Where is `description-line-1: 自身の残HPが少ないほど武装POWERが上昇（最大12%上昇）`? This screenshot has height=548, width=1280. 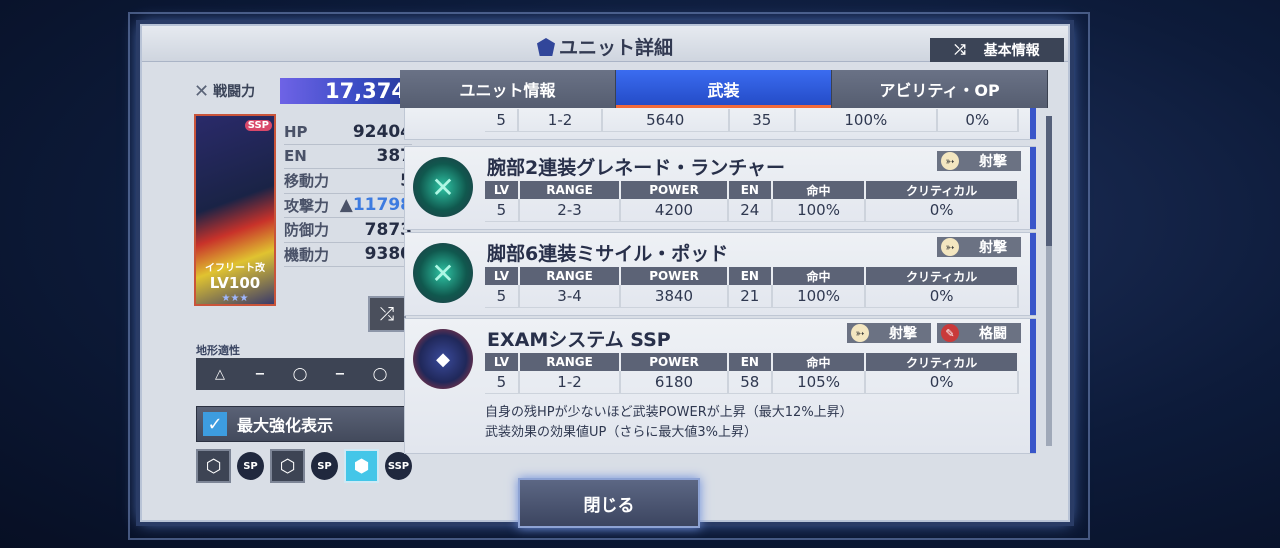 description-line-1: 自身の残HPが少ないほど武装POWERが上昇（最大12%上昇） is located at coordinates (669, 412).